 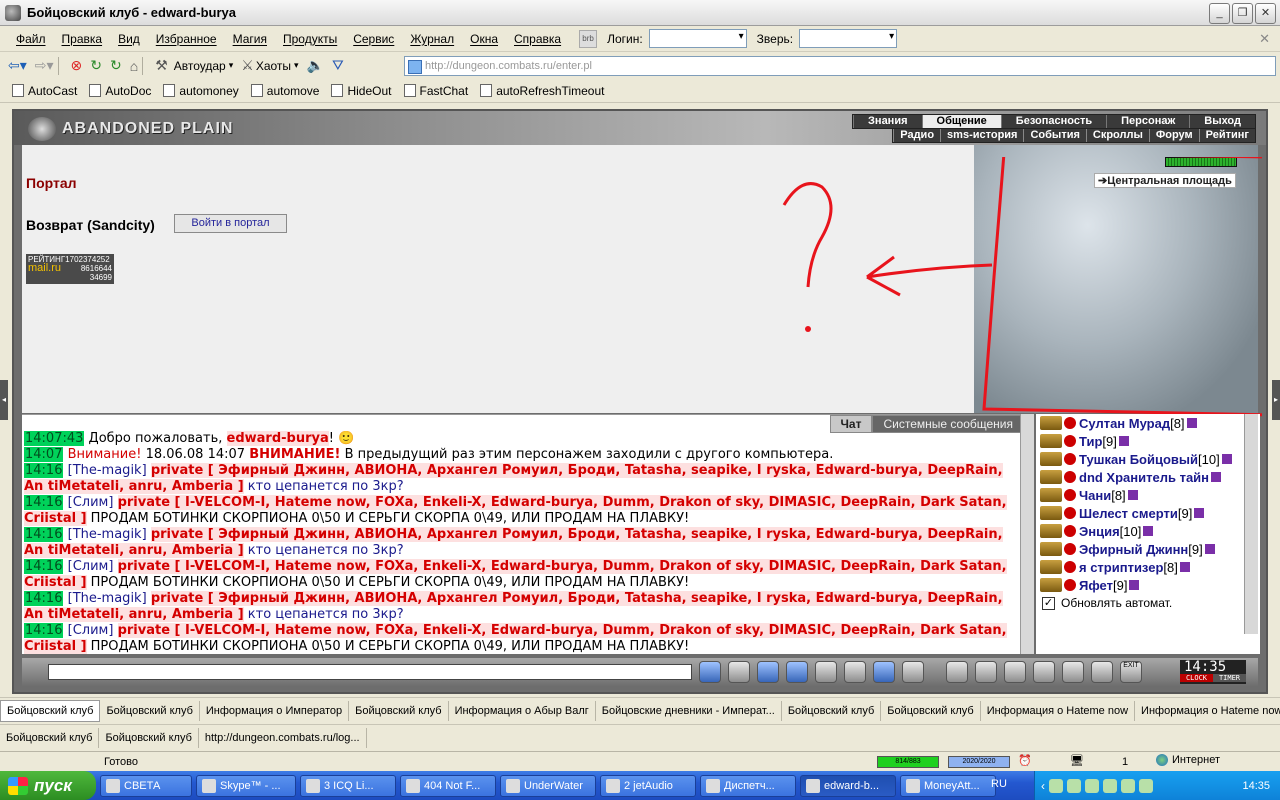 I want to click on character-icon, so click(x=957, y=672).